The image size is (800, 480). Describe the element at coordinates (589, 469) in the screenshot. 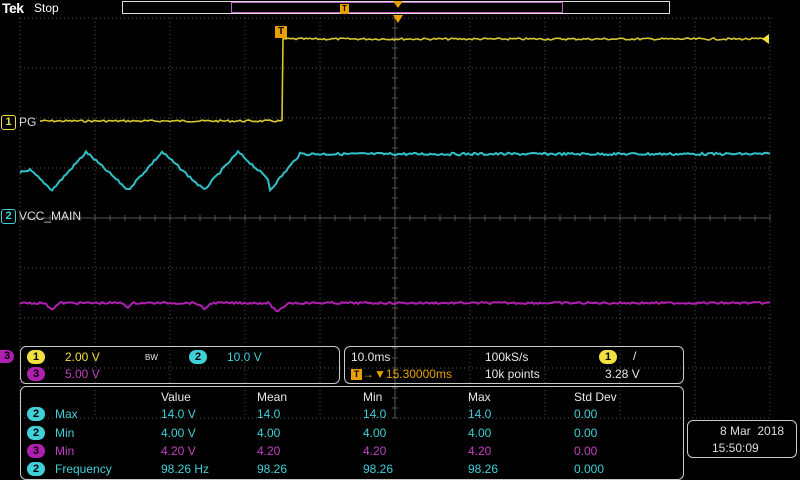

I see `meas-std-dev: 0.000` at that location.